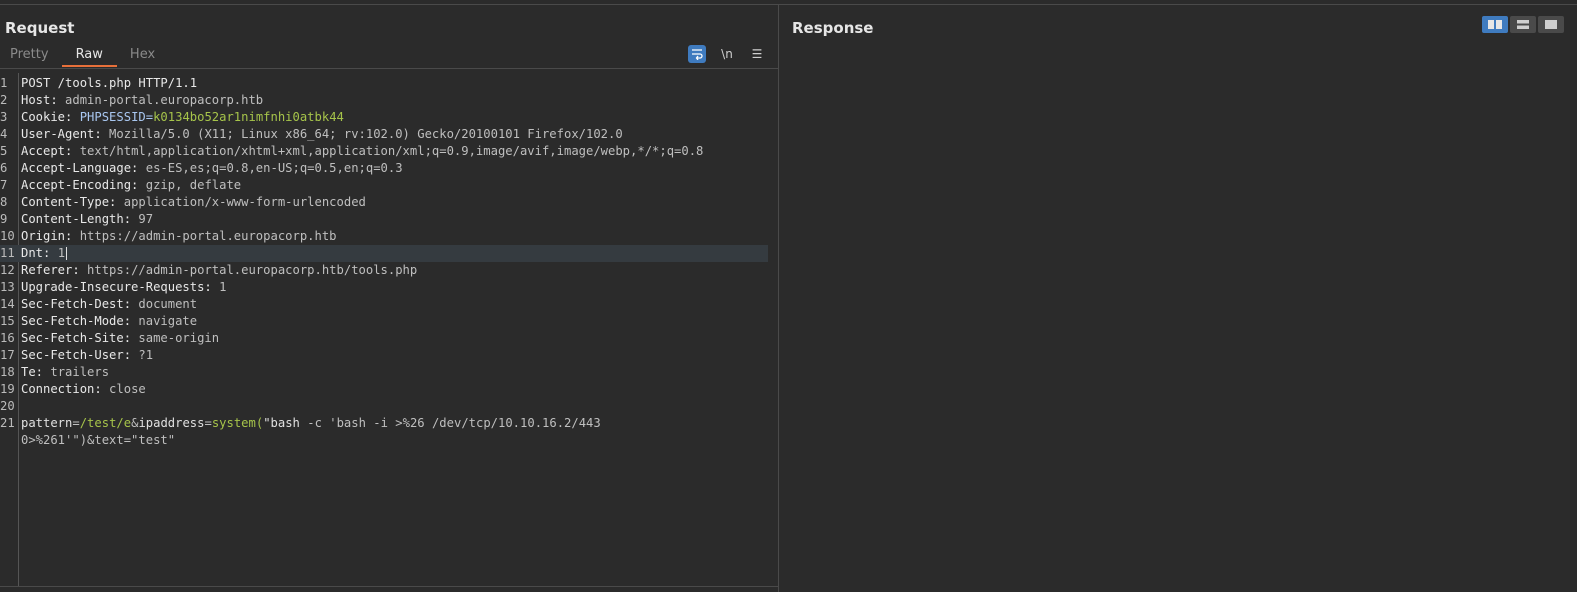  I want to click on line-number: 11, so click(7, 253).